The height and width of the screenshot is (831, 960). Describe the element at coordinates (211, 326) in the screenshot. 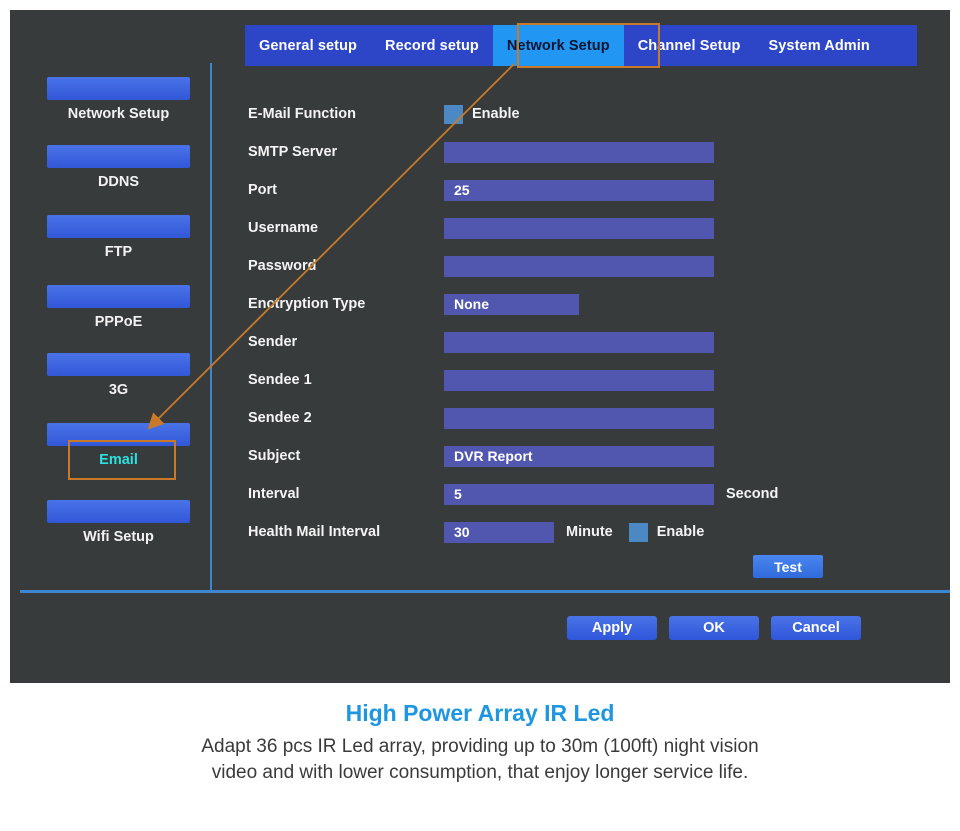

I see `vertical-divider` at that location.